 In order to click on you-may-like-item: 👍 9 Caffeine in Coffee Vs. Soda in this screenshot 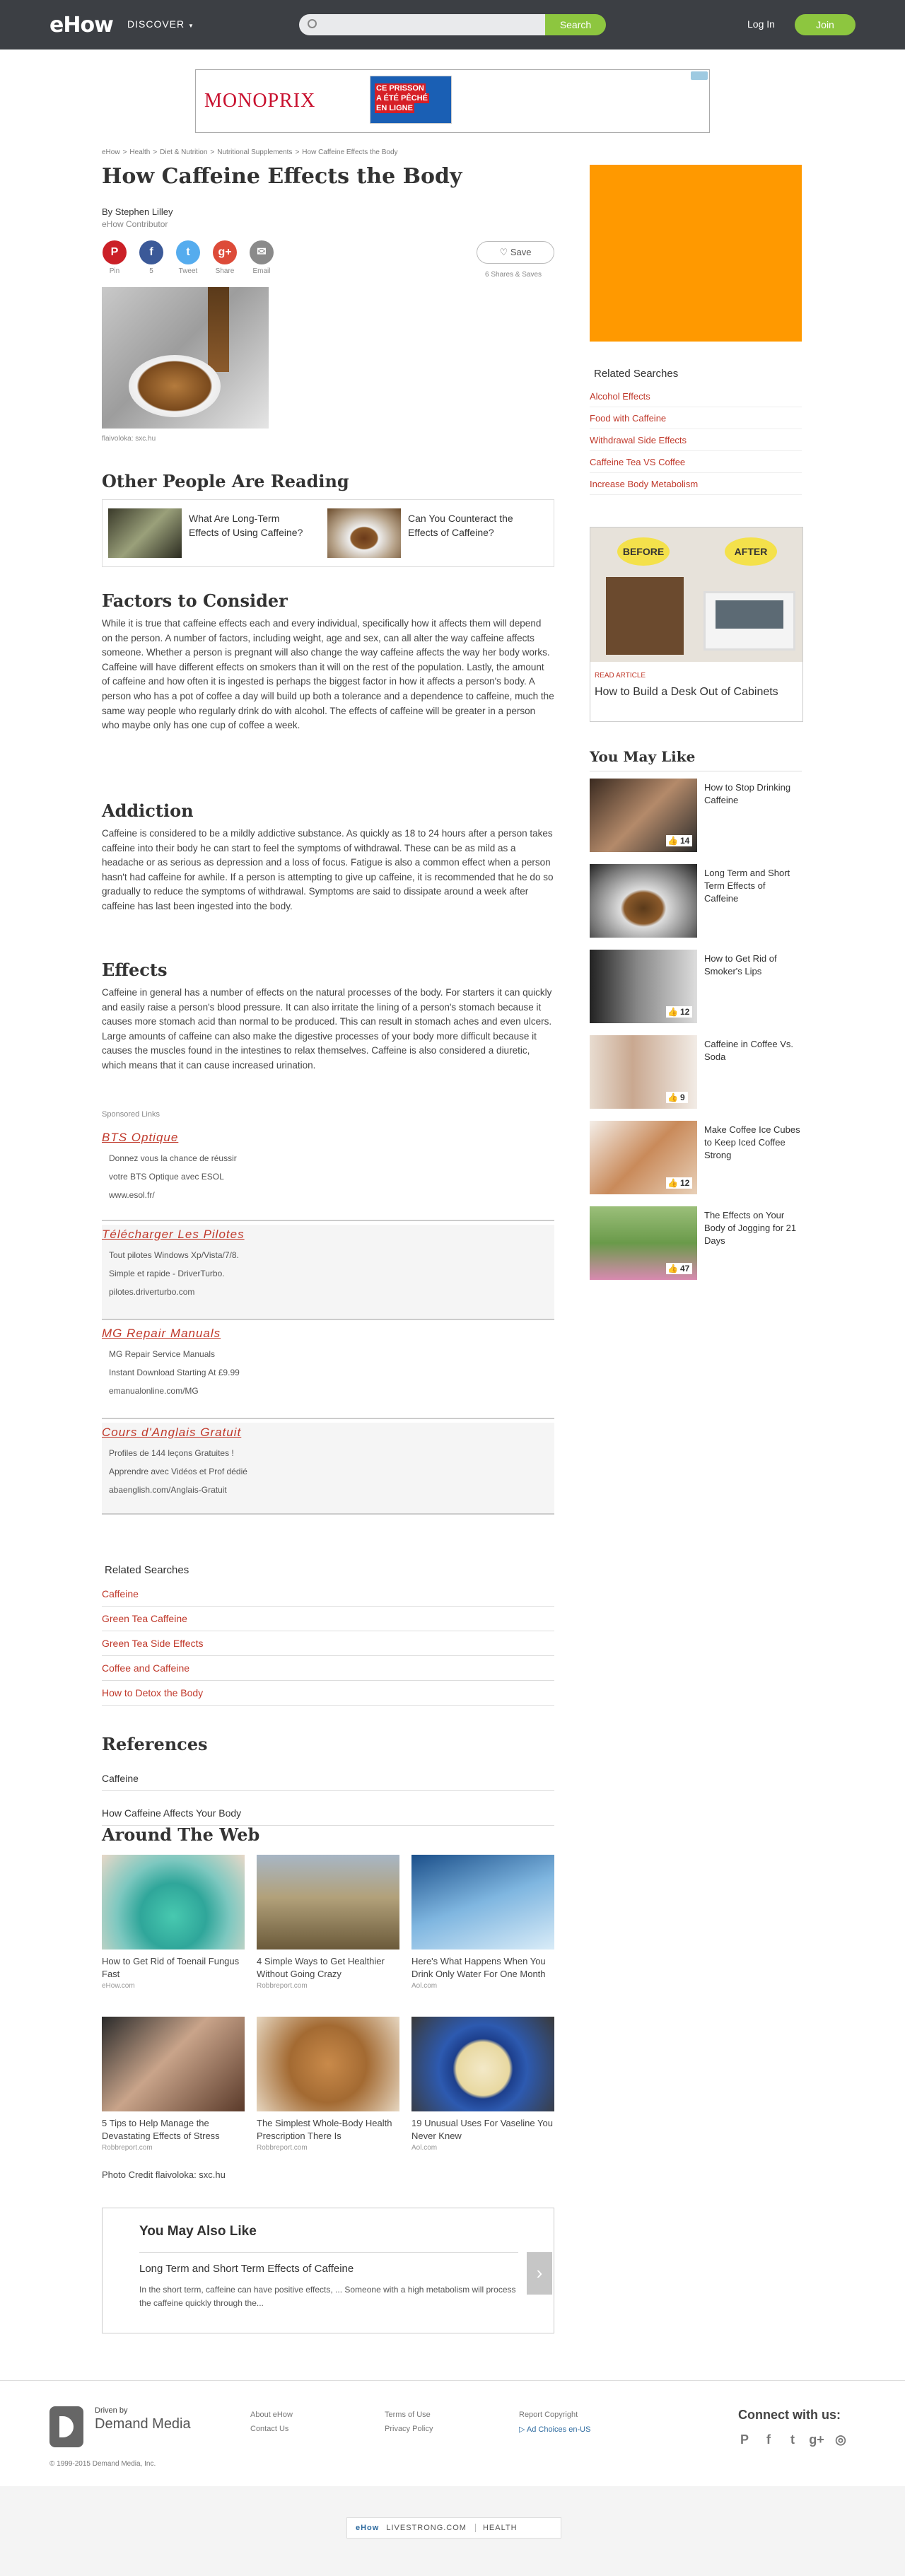, I will do `click(696, 1072)`.